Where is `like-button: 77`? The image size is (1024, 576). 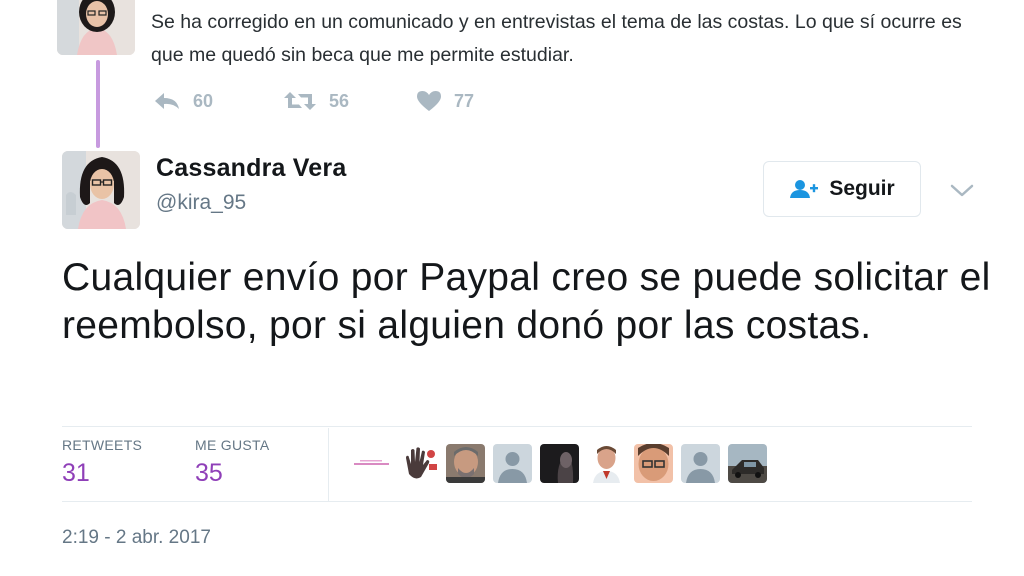
like-button: 77 is located at coordinates (445, 101).